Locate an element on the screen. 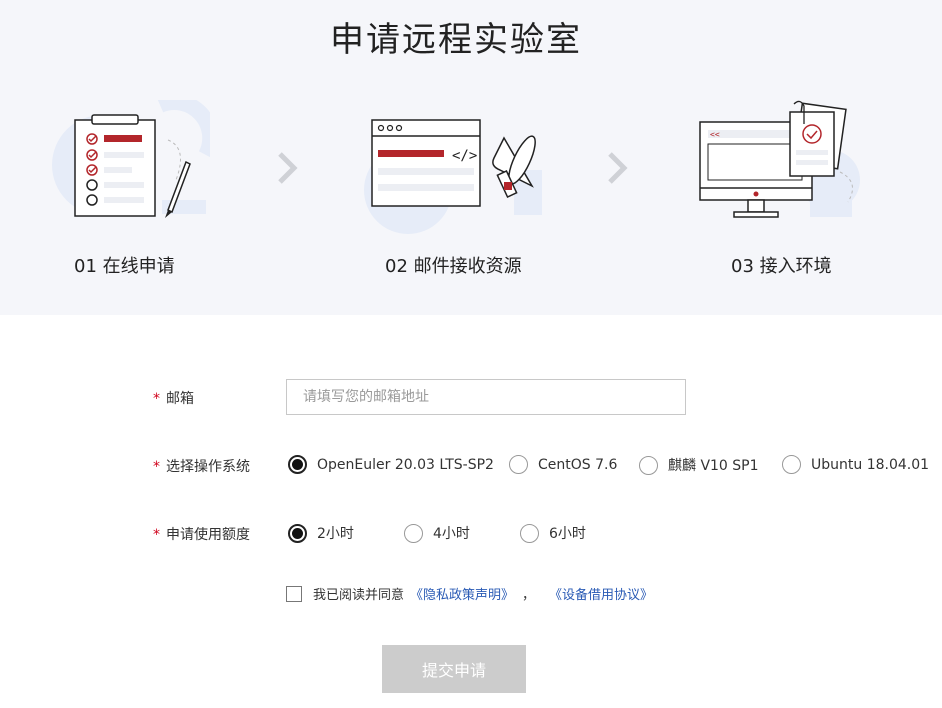 The image size is (942, 708). os-radio-openeuler: OpenEuler 20.03 LTS-SP2 is located at coordinates (391, 464).